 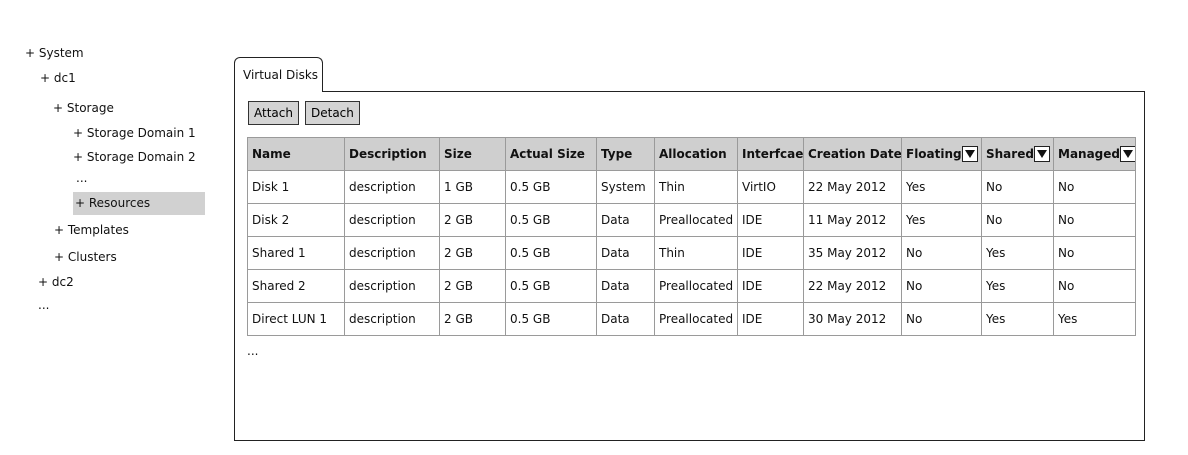 I want to click on floating-filter-dropdown-icon, so click(x=969, y=154).